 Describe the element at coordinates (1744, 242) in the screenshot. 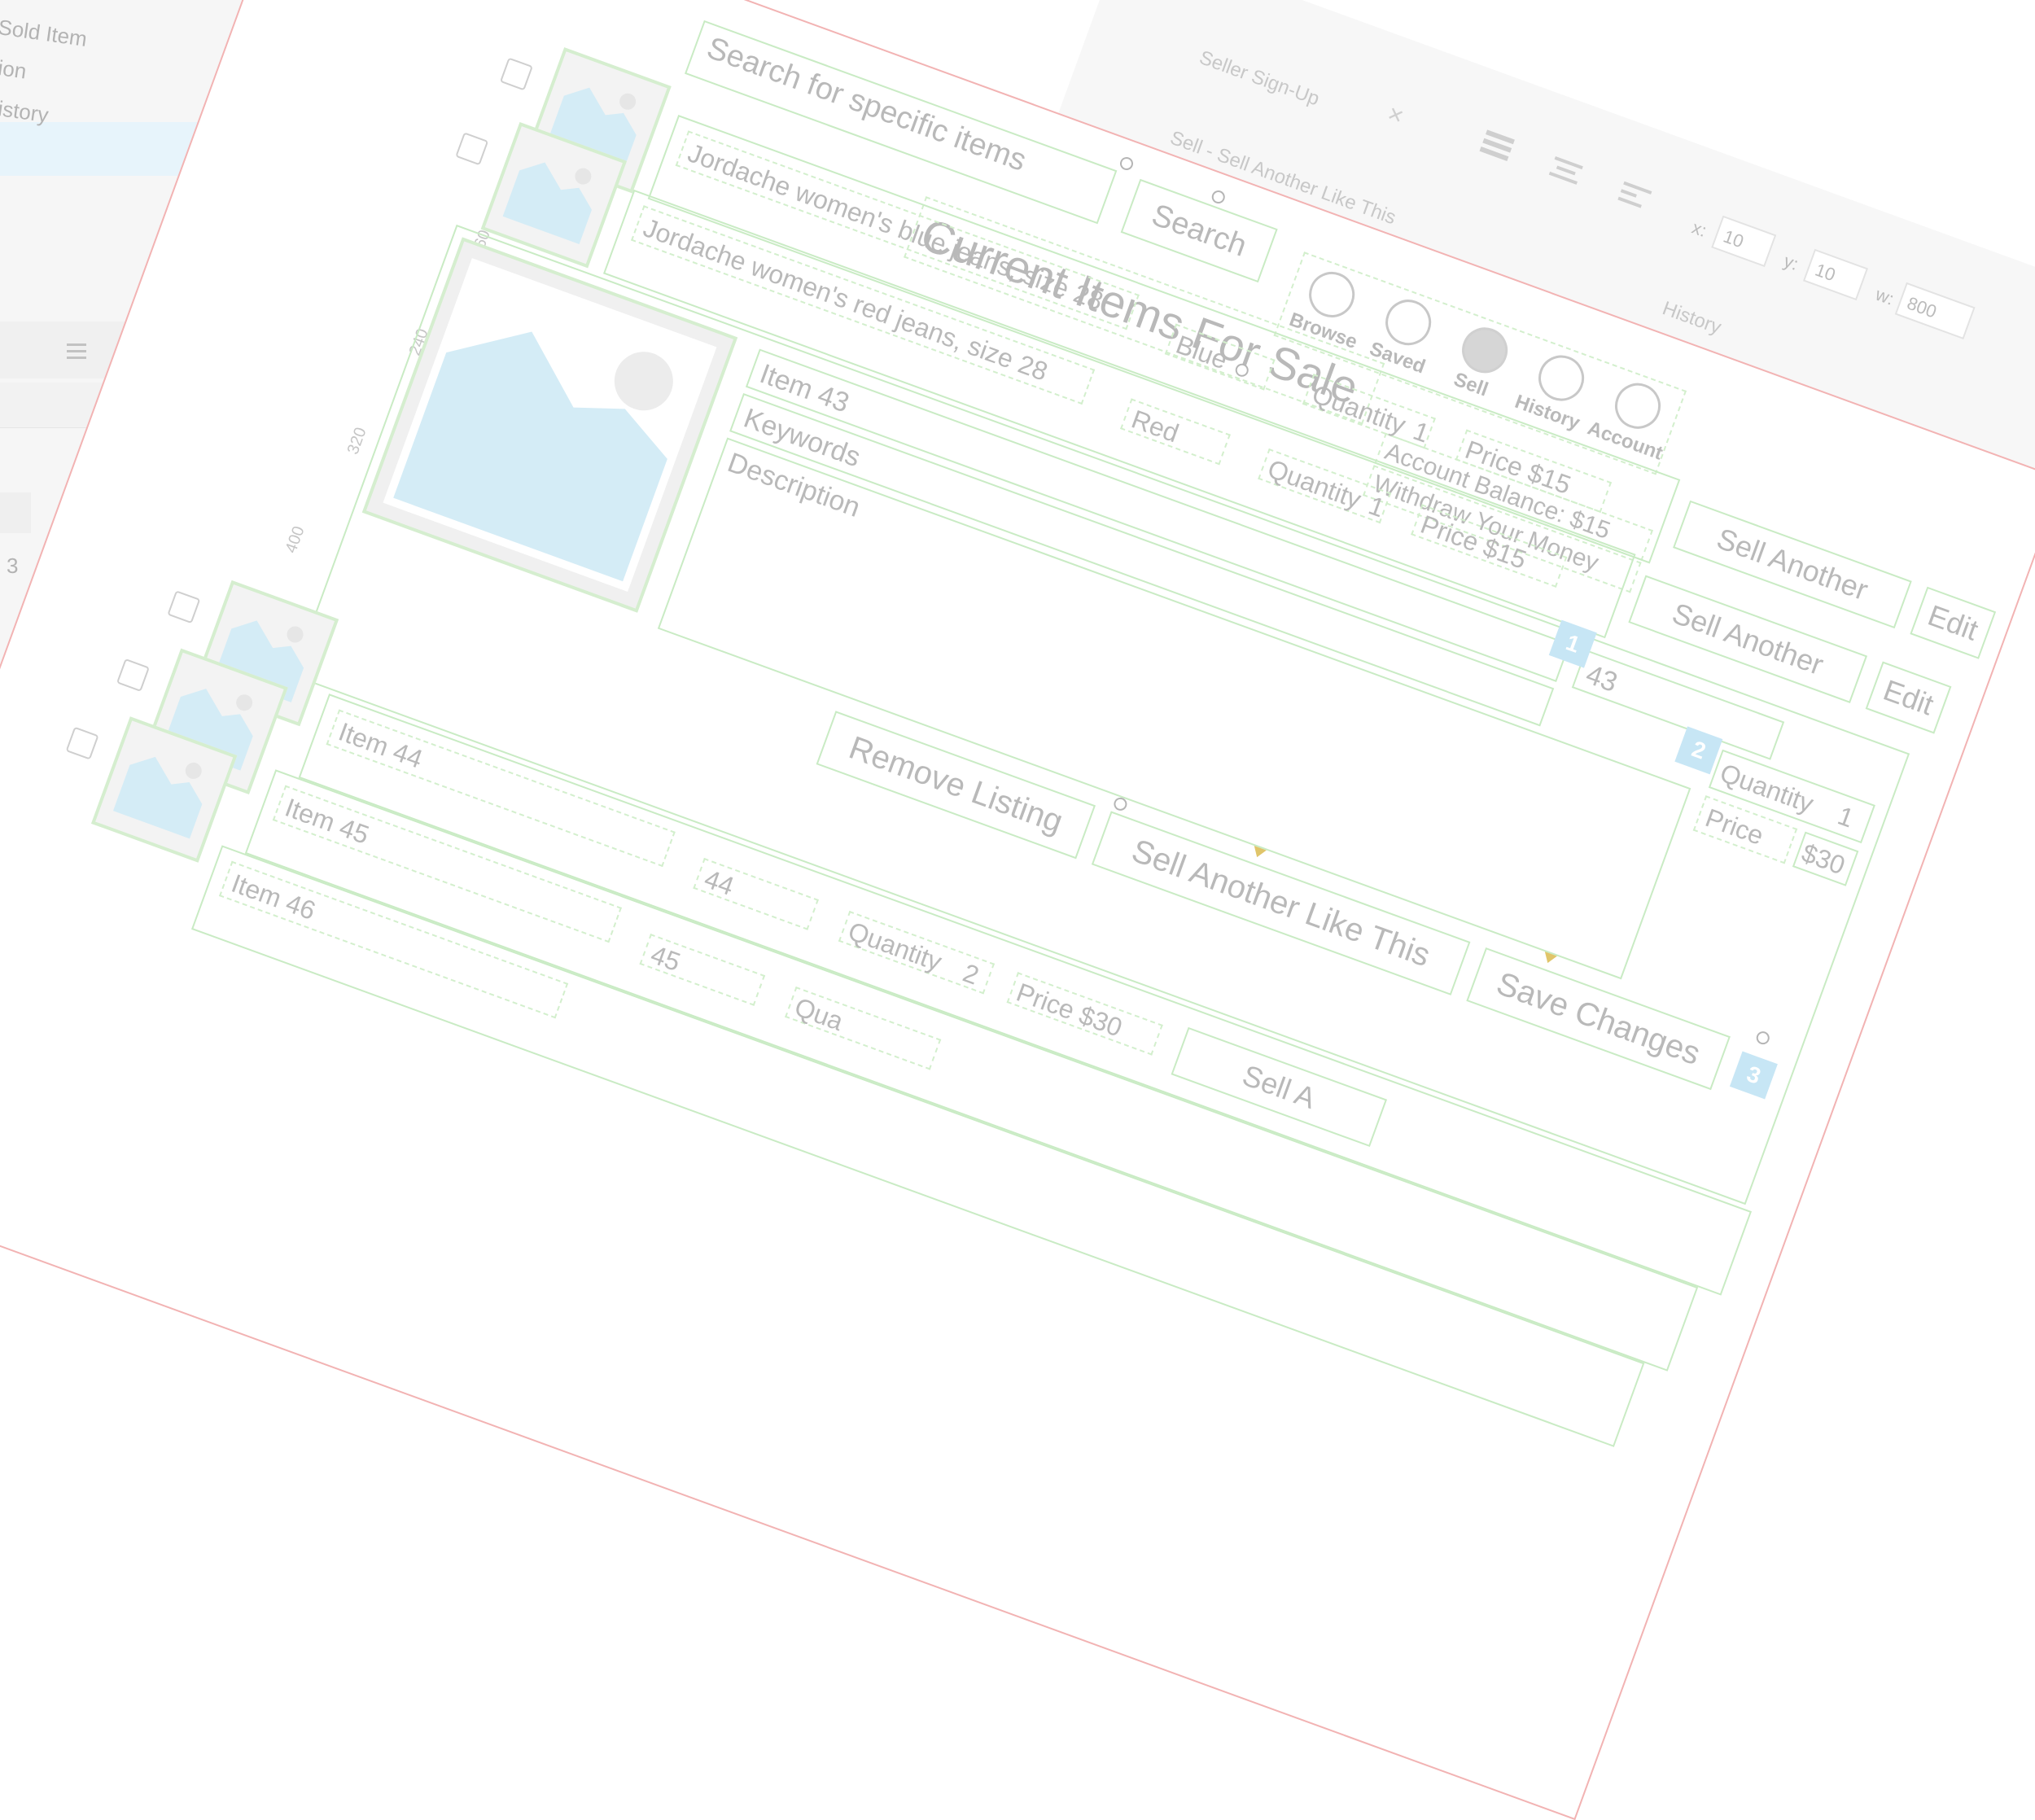

I see `x-input: 10` at that location.